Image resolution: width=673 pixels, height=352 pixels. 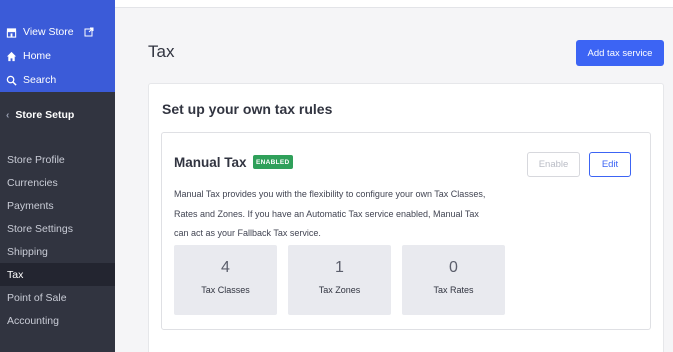 I want to click on stat-tile-tax-classes: 4 Tax Classes, so click(x=225, y=280).